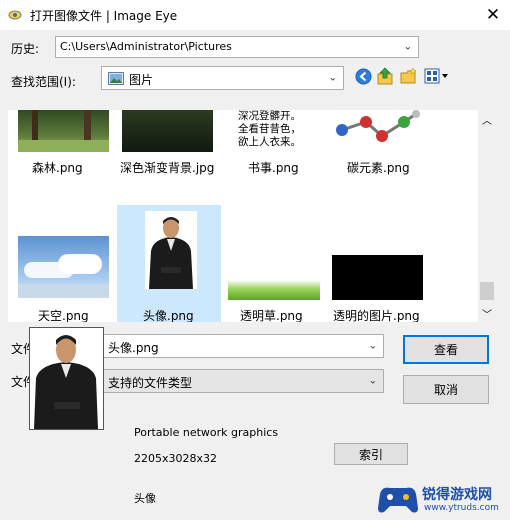  I want to click on scroll-down-icon: ﹀, so click(487, 313).